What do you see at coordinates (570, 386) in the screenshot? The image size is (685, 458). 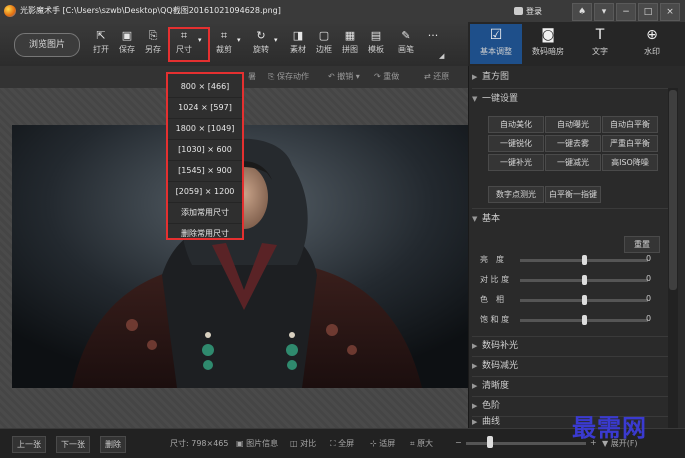 I see `section-clarity: ▶ 清晰度` at bounding box center [570, 386].